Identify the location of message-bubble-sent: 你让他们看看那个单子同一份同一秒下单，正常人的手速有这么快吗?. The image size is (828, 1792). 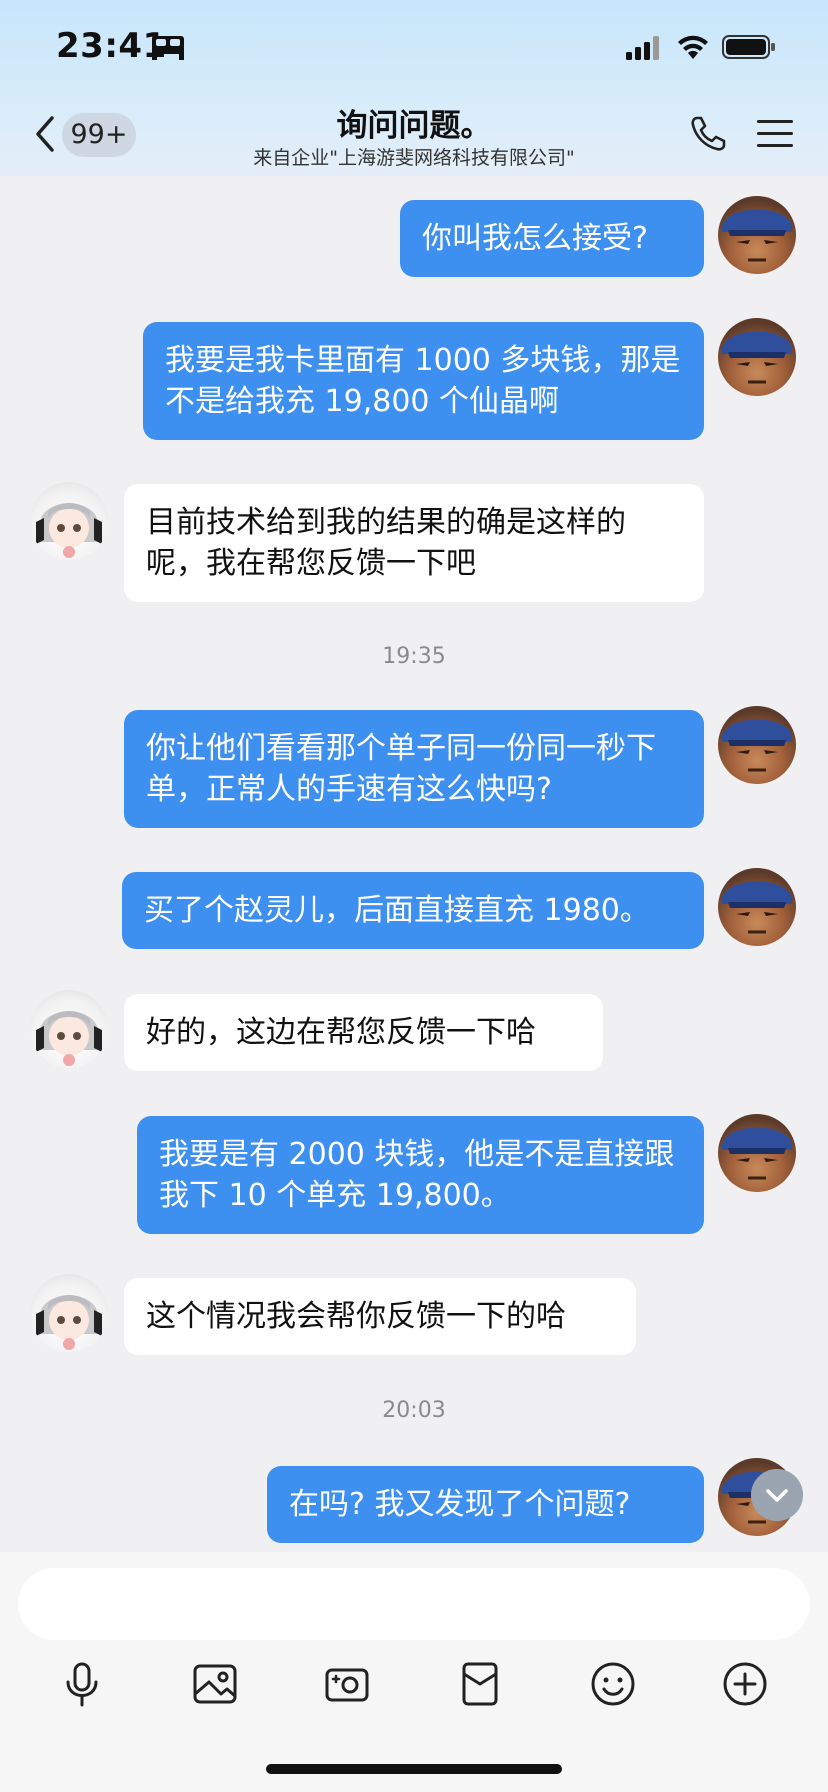
(414, 769).